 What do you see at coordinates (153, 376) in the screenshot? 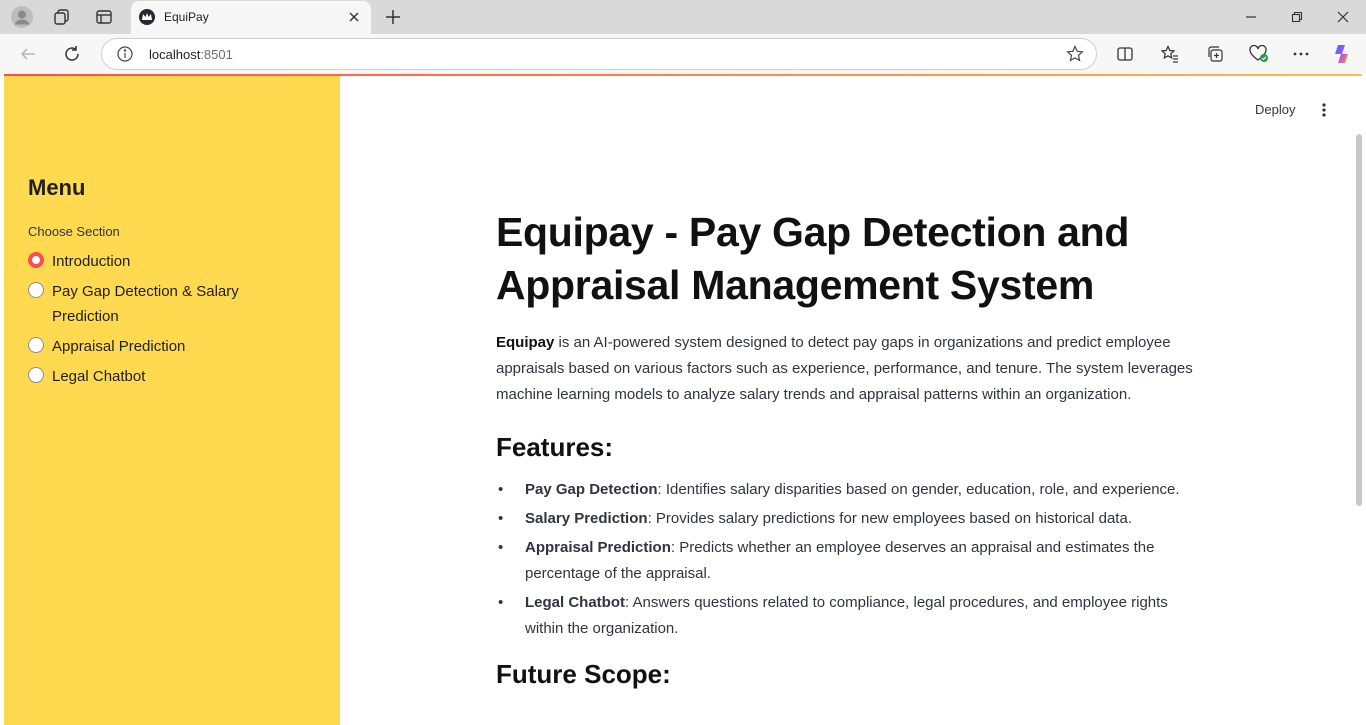
I see `radio-option-legal-chatbot: Legal Chatbot` at bounding box center [153, 376].